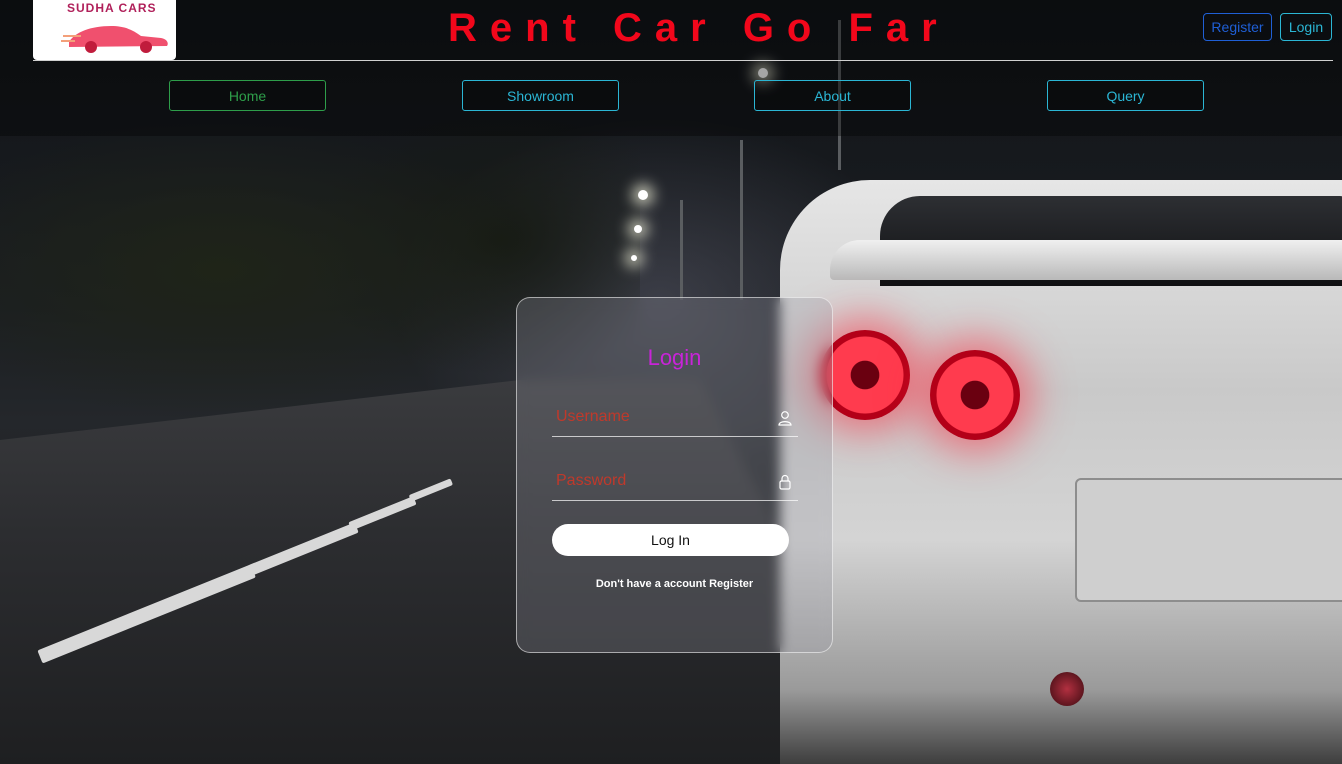 This screenshot has height=764, width=1342. Describe the element at coordinates (1067, 689) in the screenshot. I see `exhaust` at that location.